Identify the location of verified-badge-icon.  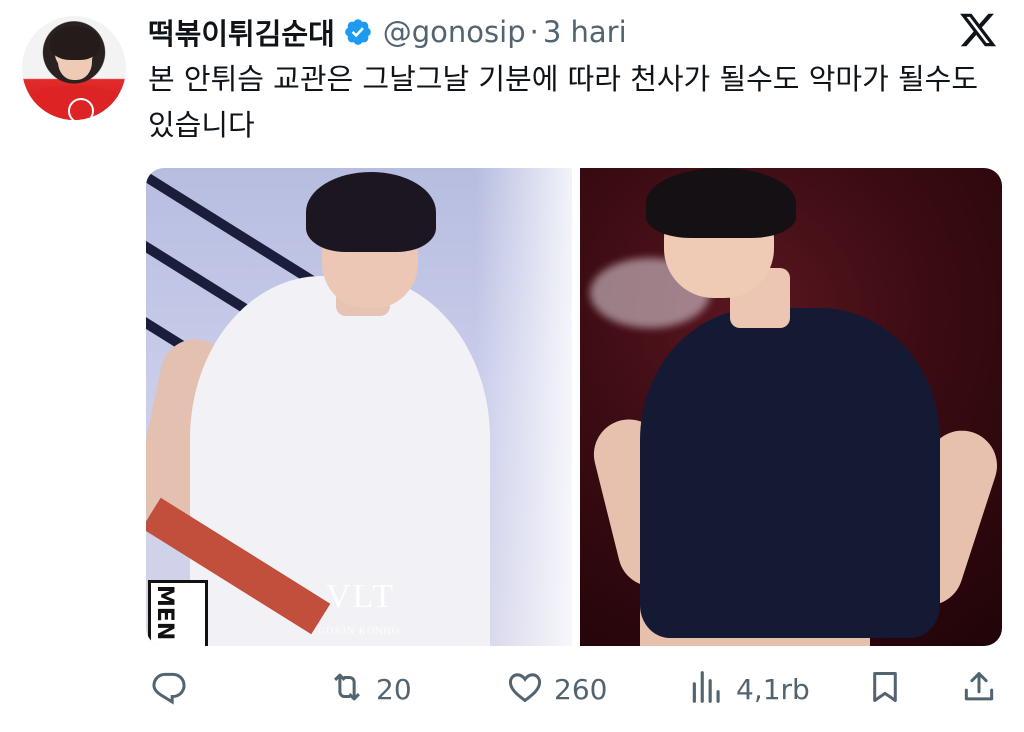
(358, 32).